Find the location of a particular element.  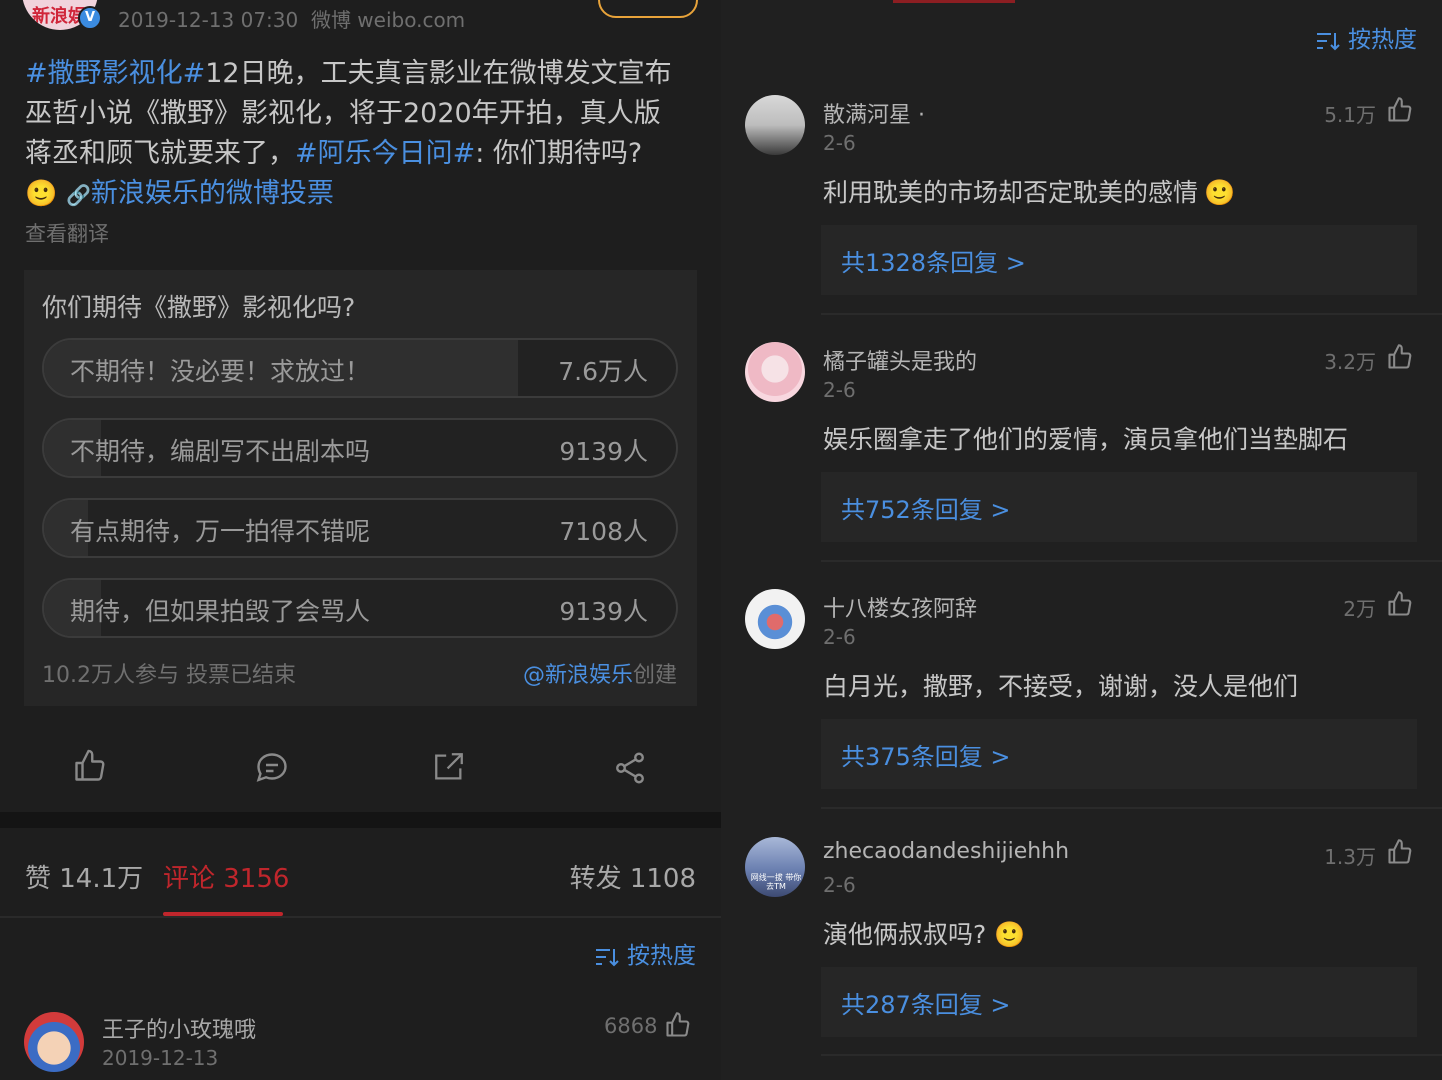

poll-option-2: 不期待，编剧写不出剧本吗 9139人 is located at coordinates (360, 448).